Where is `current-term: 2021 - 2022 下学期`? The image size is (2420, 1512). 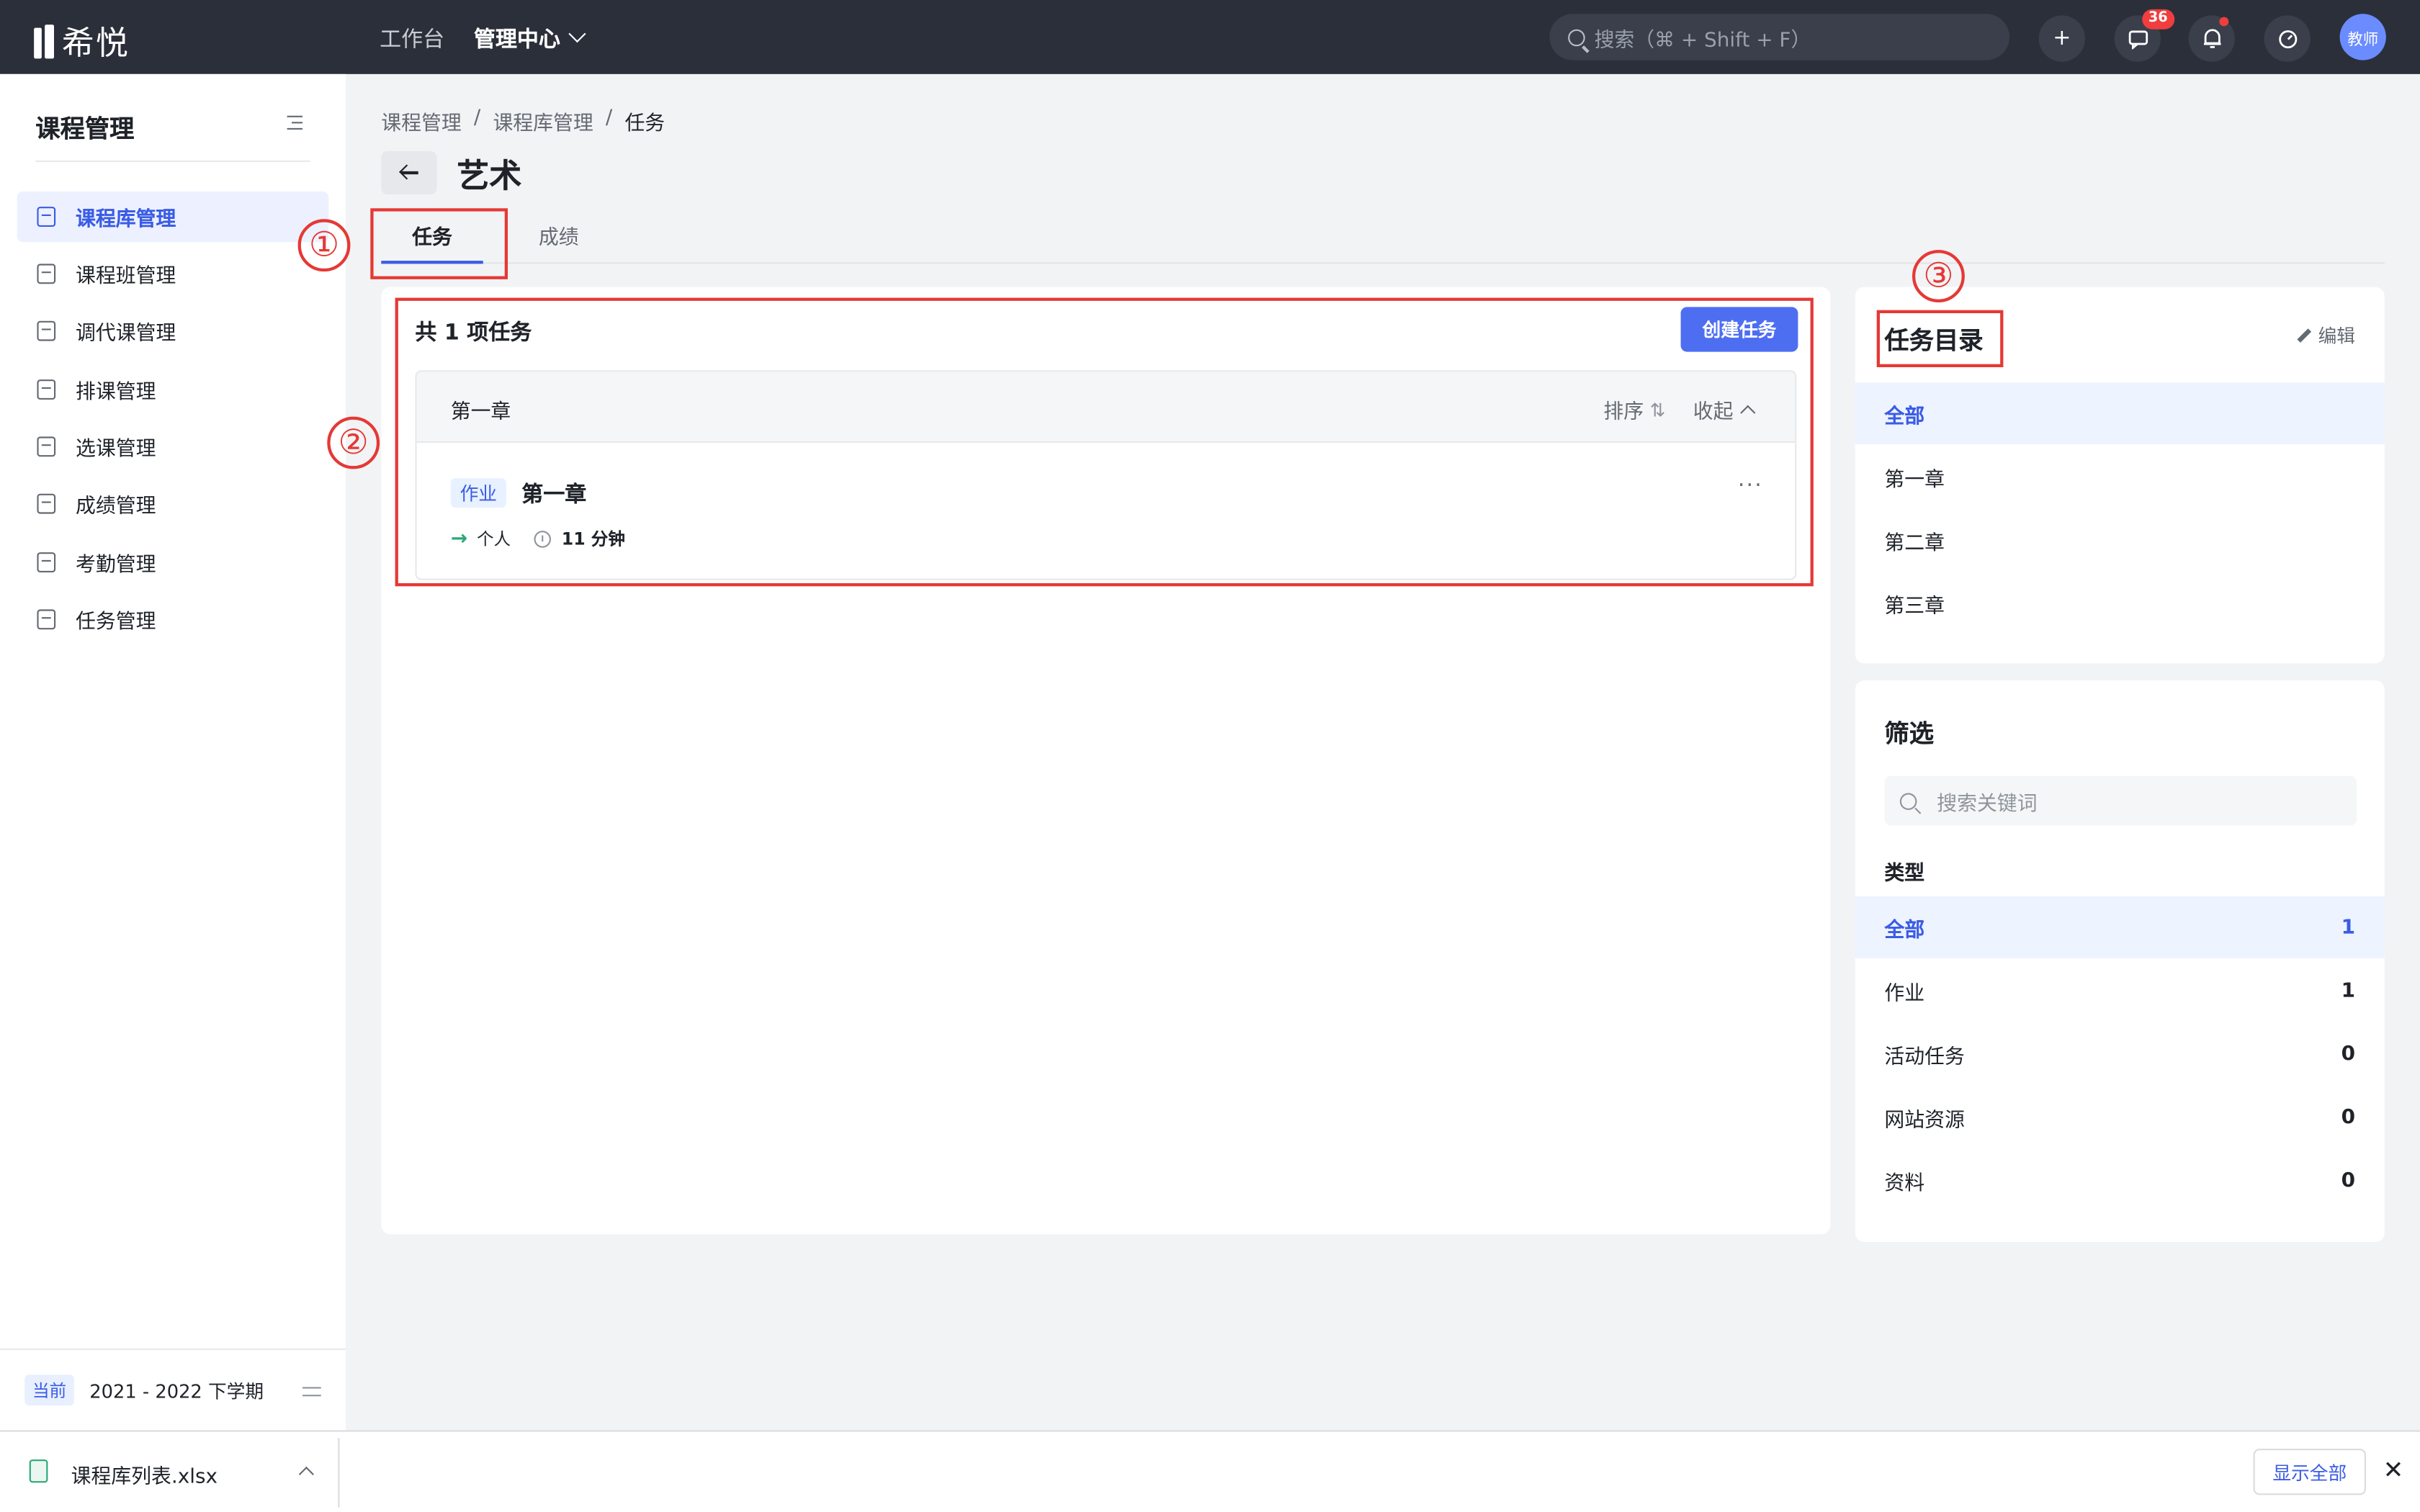
current-term: 2021 - 2022 下学期 is located at coordinates (176, 1391).